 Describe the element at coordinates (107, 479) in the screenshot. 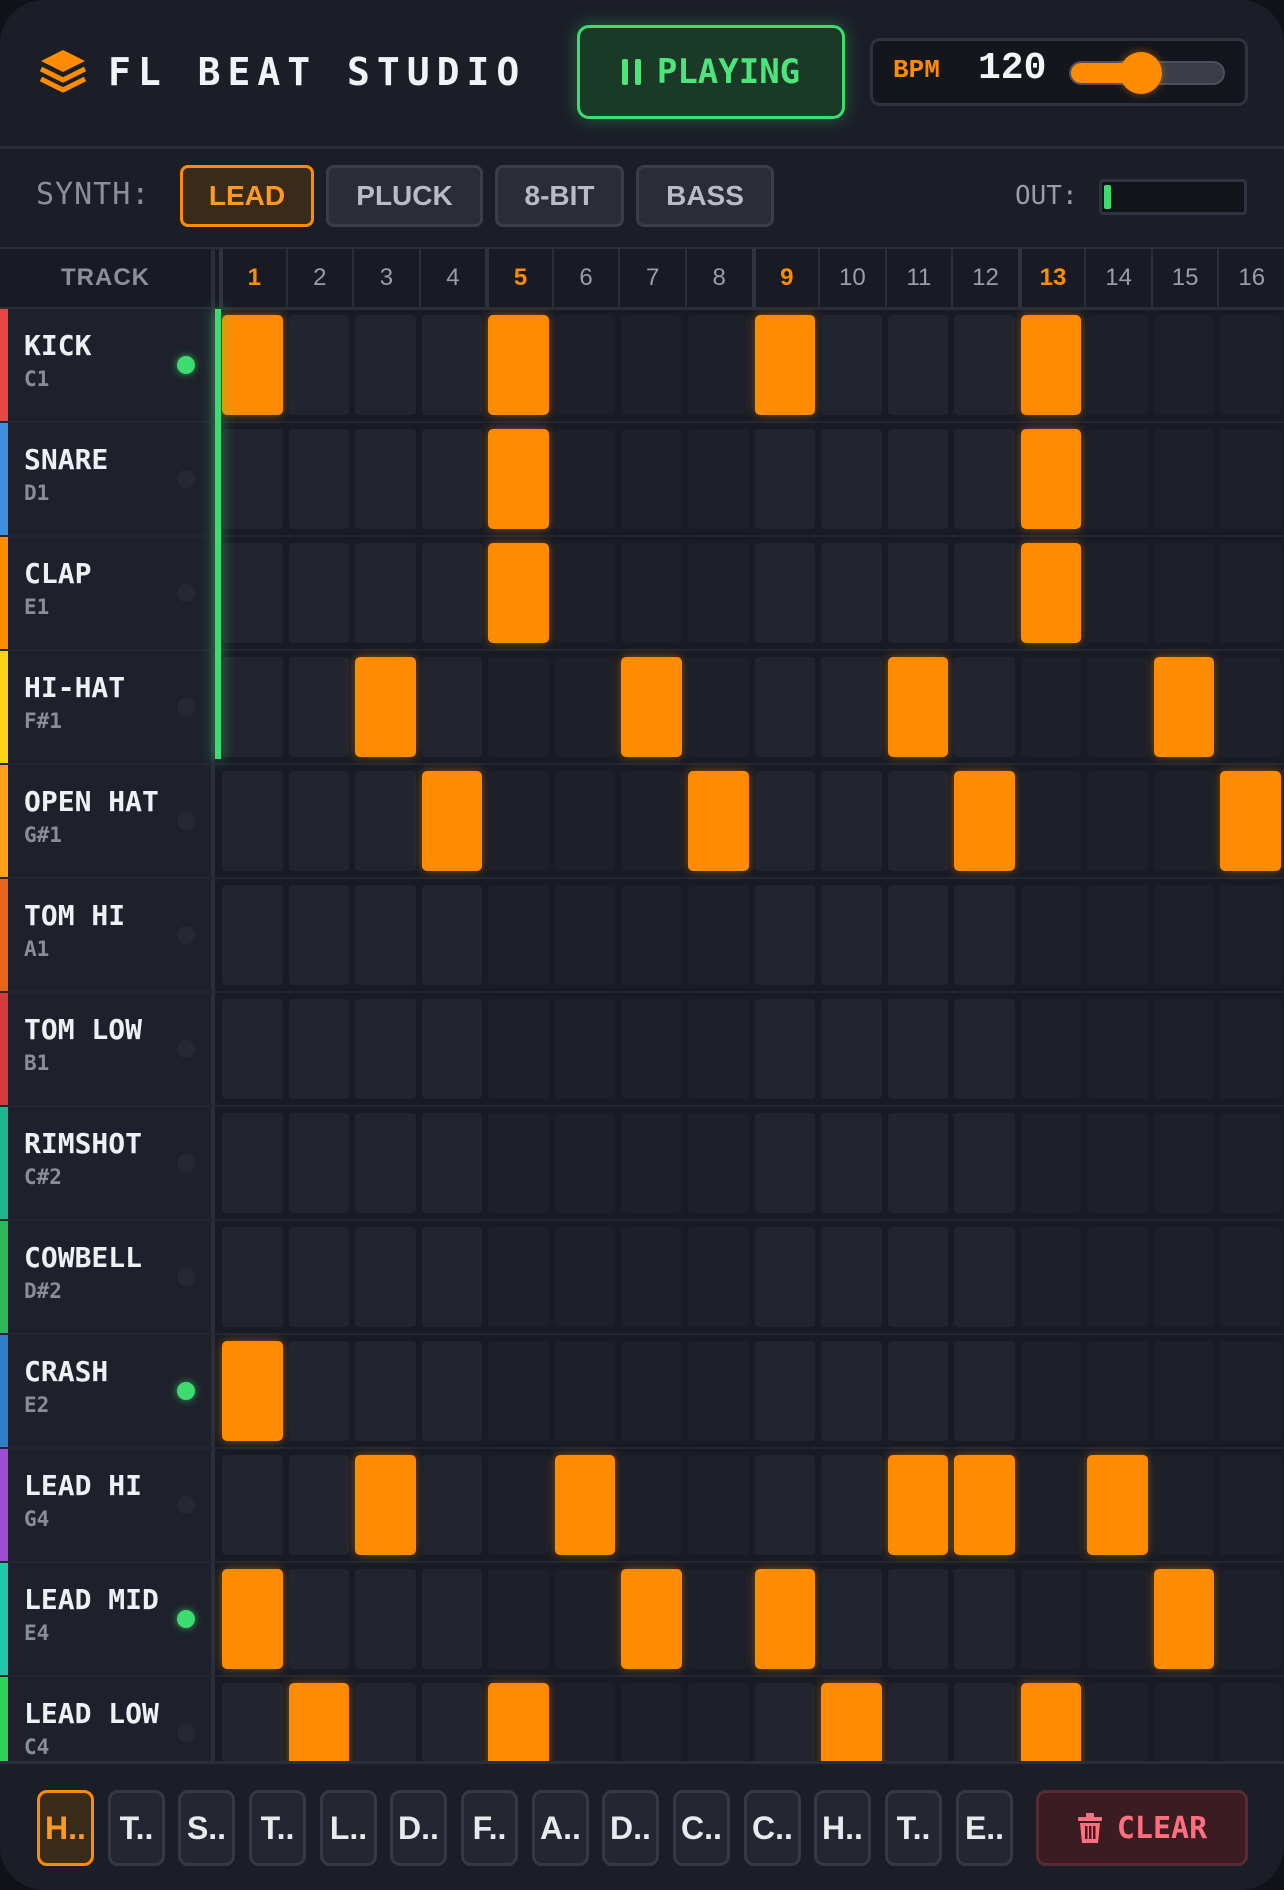

I see `track-info: SNARE D1` at that location.